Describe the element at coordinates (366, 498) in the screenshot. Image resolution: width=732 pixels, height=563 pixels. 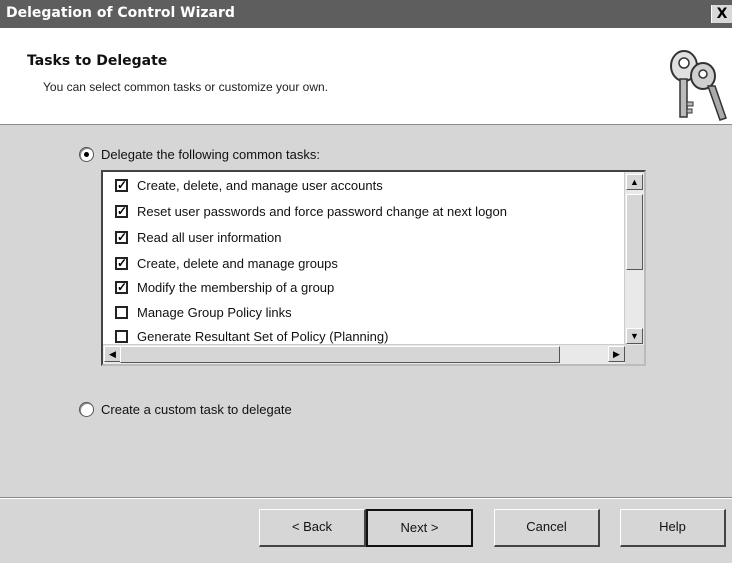
I see `footer-divider` at that location.